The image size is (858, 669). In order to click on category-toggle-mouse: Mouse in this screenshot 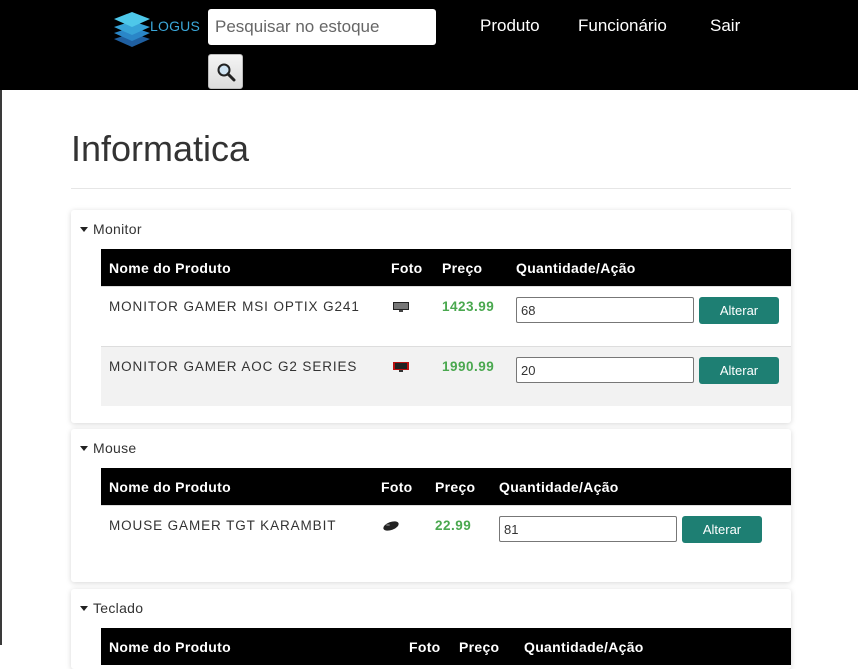, I will do `click(108, 448)`.